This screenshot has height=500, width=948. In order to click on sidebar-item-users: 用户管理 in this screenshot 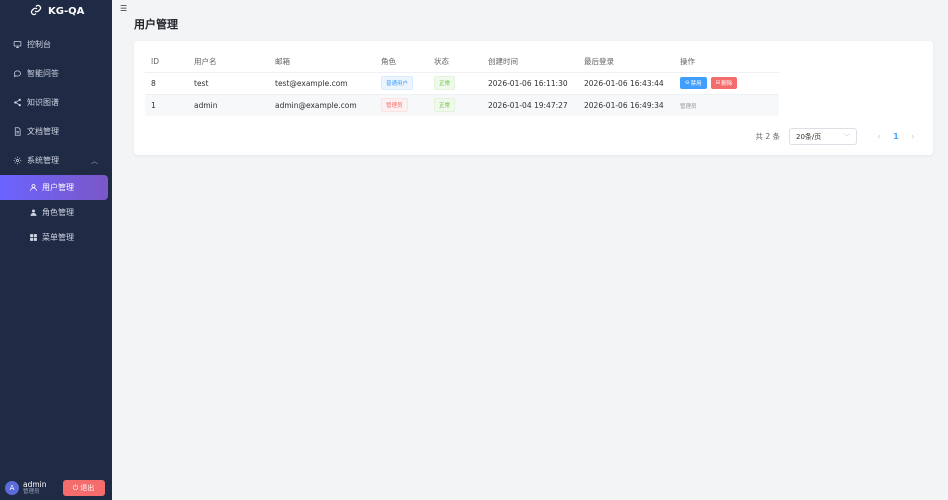, I will do `click(54, 187)`.